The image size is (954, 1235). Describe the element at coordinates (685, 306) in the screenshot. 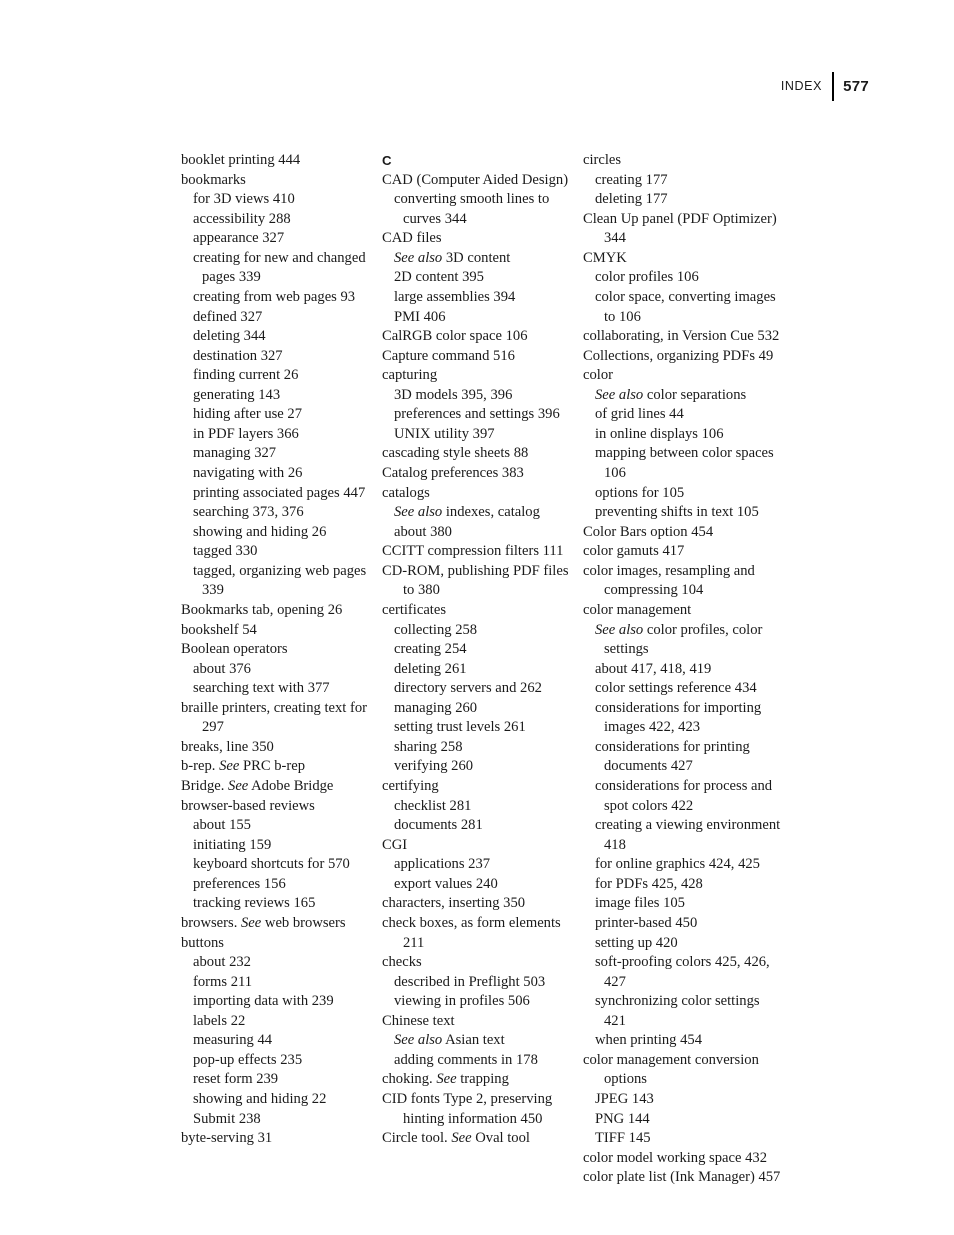

I see `entry-text: color space, converting images to 106` at that location.